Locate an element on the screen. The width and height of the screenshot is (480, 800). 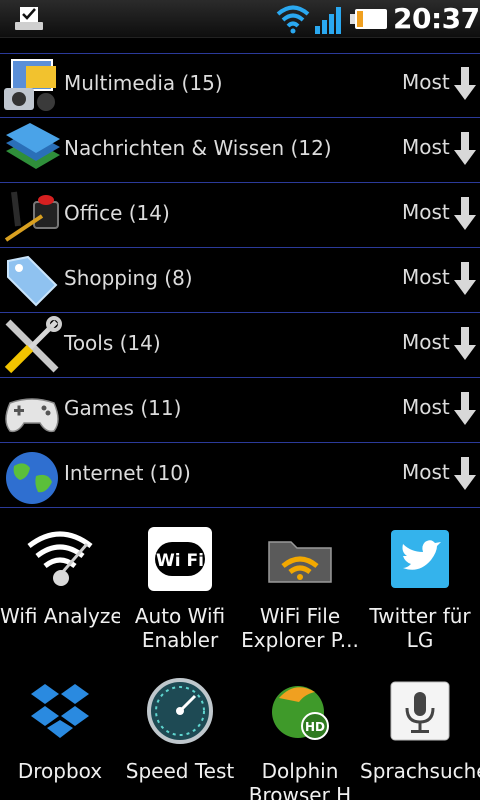
category-row-shopping: Shopping (8) Most is located at coordinates (240, 280).